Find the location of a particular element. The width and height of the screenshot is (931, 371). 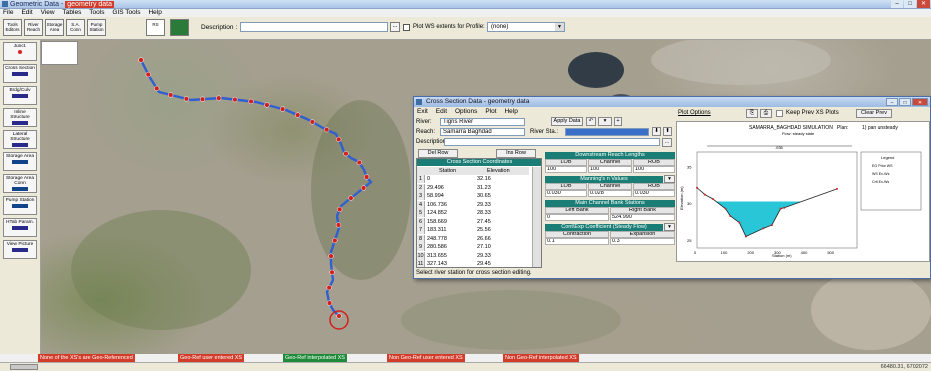

plot-ws-checkbox is located at coordinates (406, 27).